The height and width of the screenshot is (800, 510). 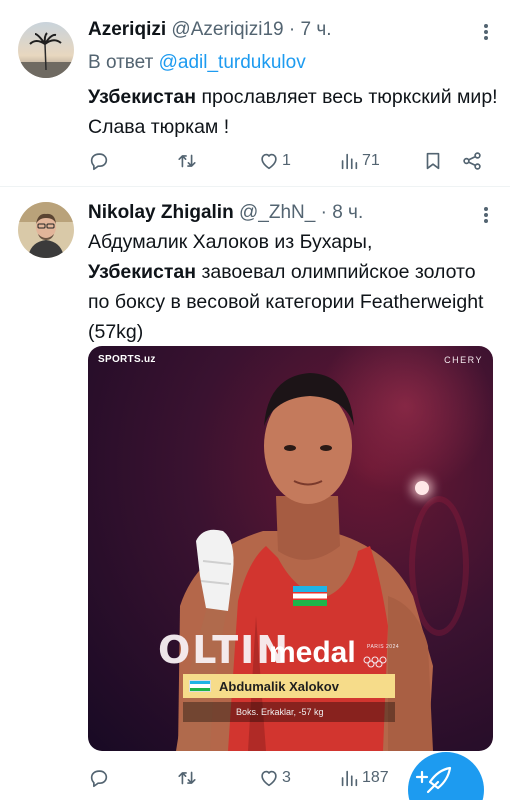 I want to click on tweet-header: Azeriqizi @Azeriqizi19 · 7 ч., so click(x=210, y=30).